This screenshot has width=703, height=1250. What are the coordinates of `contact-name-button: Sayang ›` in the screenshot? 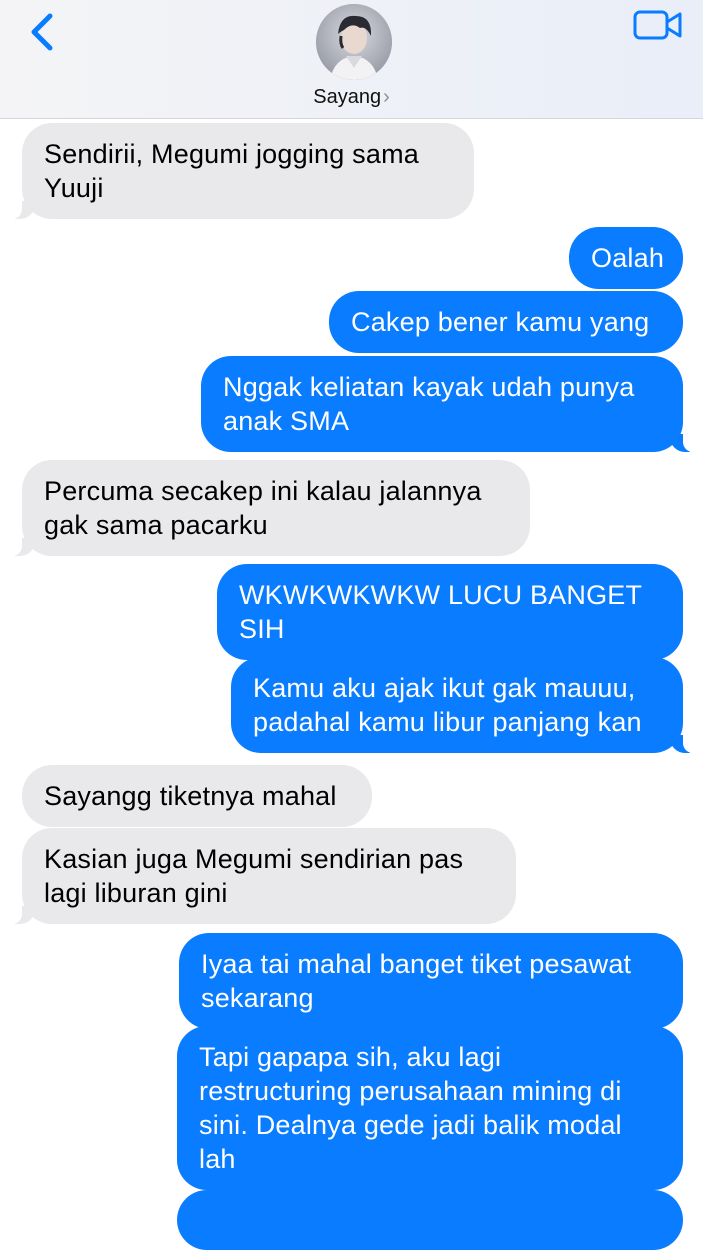 It's located at (351, 97).